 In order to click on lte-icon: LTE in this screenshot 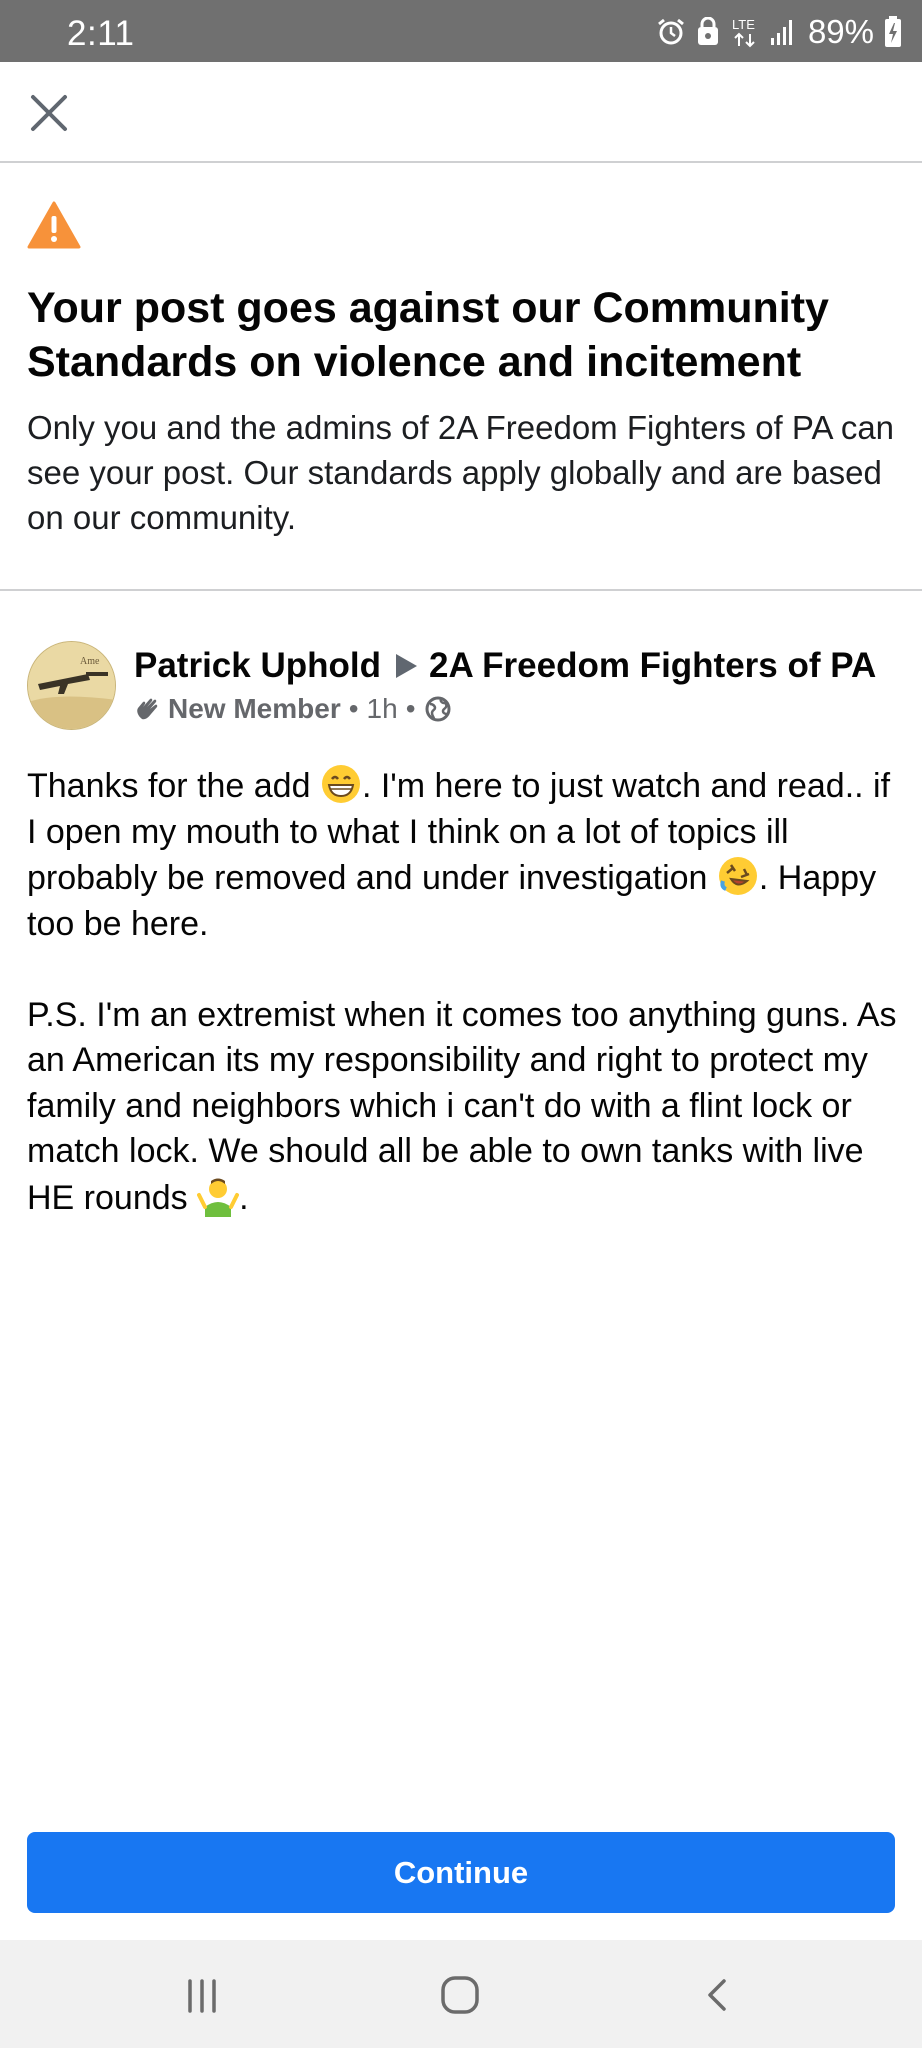, I will do `click(745, 32)`.